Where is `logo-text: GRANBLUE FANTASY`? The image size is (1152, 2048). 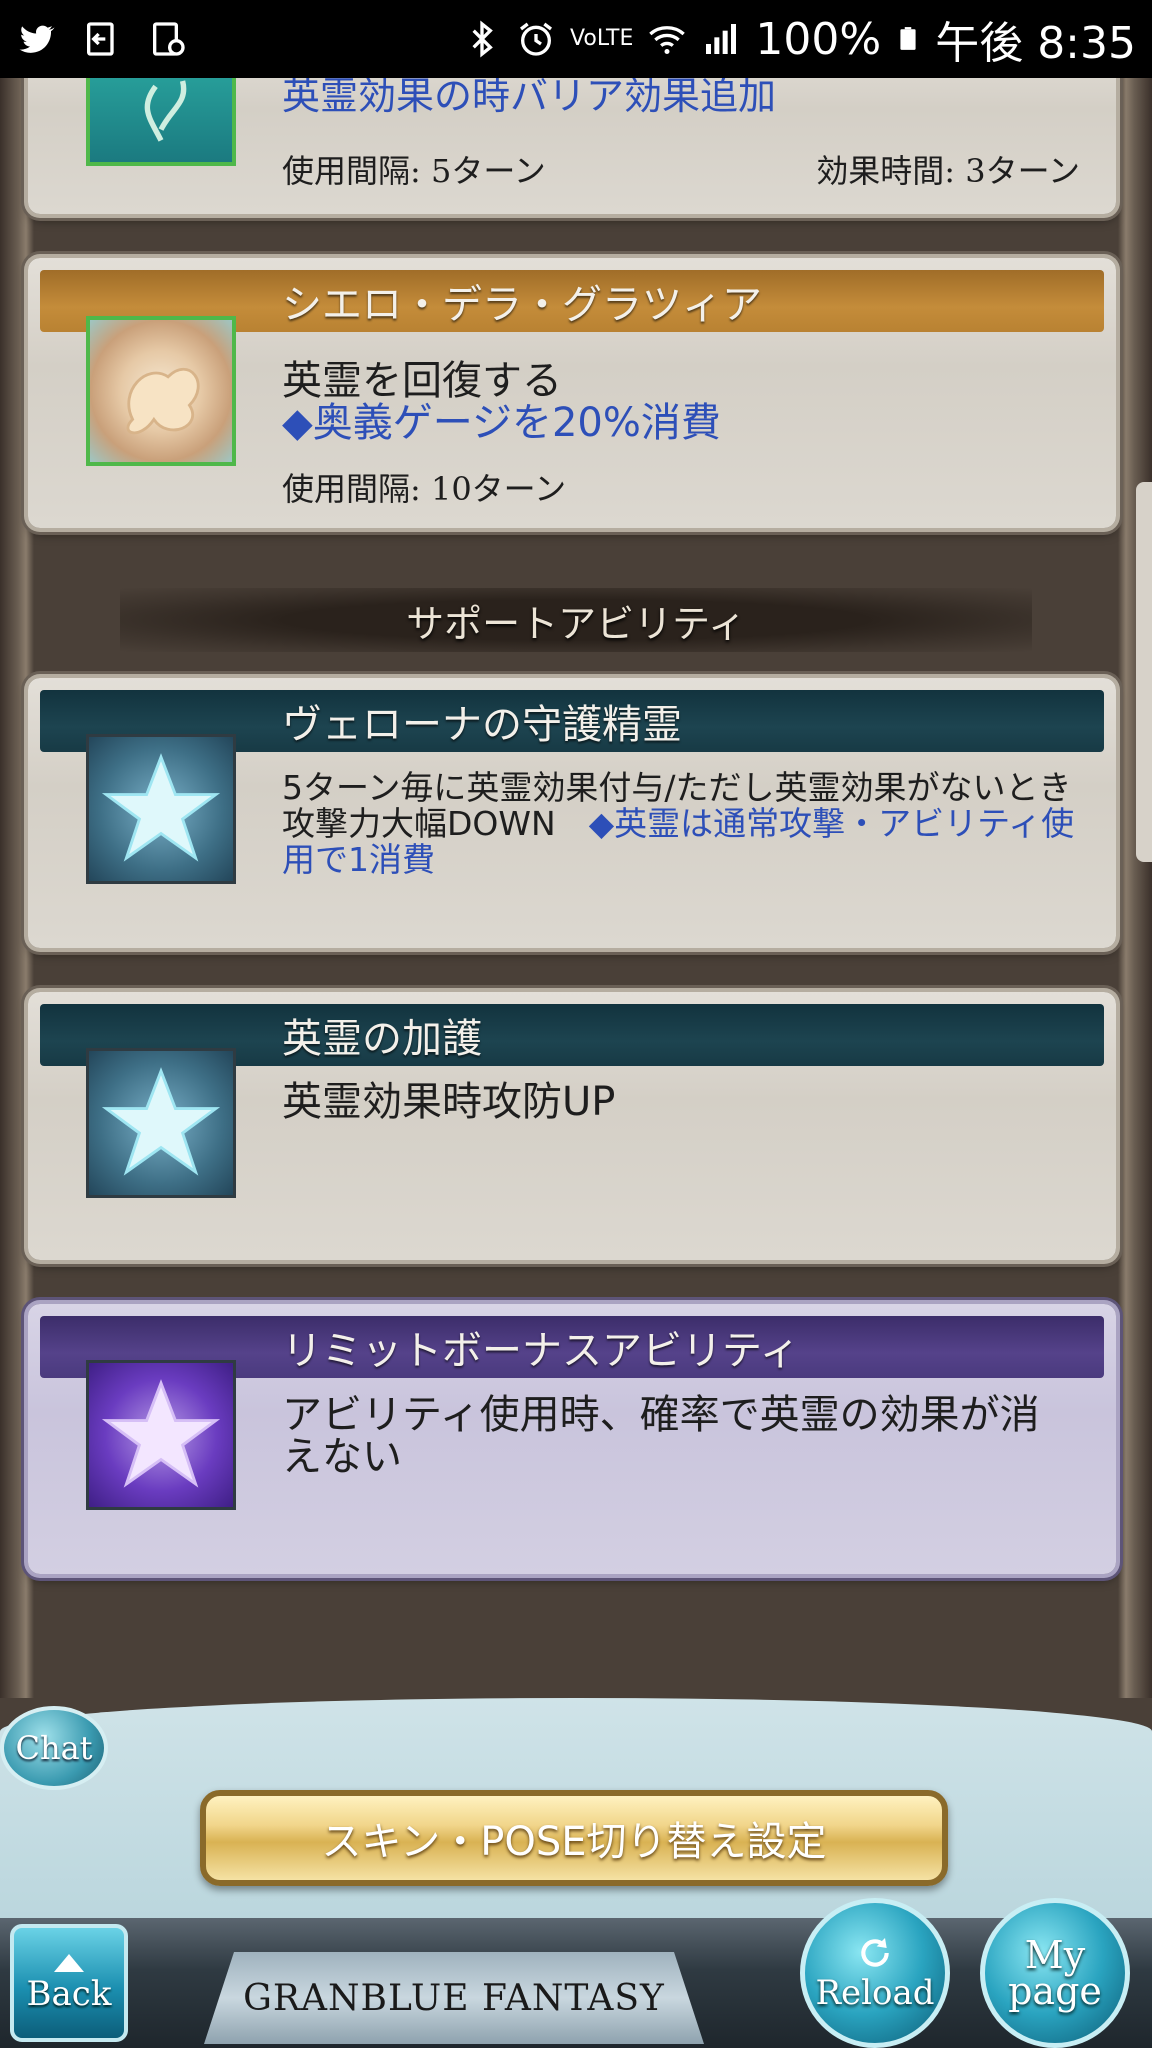 logo-text: GRANBLUE FANTASY is located at coordinates (454, 1998).